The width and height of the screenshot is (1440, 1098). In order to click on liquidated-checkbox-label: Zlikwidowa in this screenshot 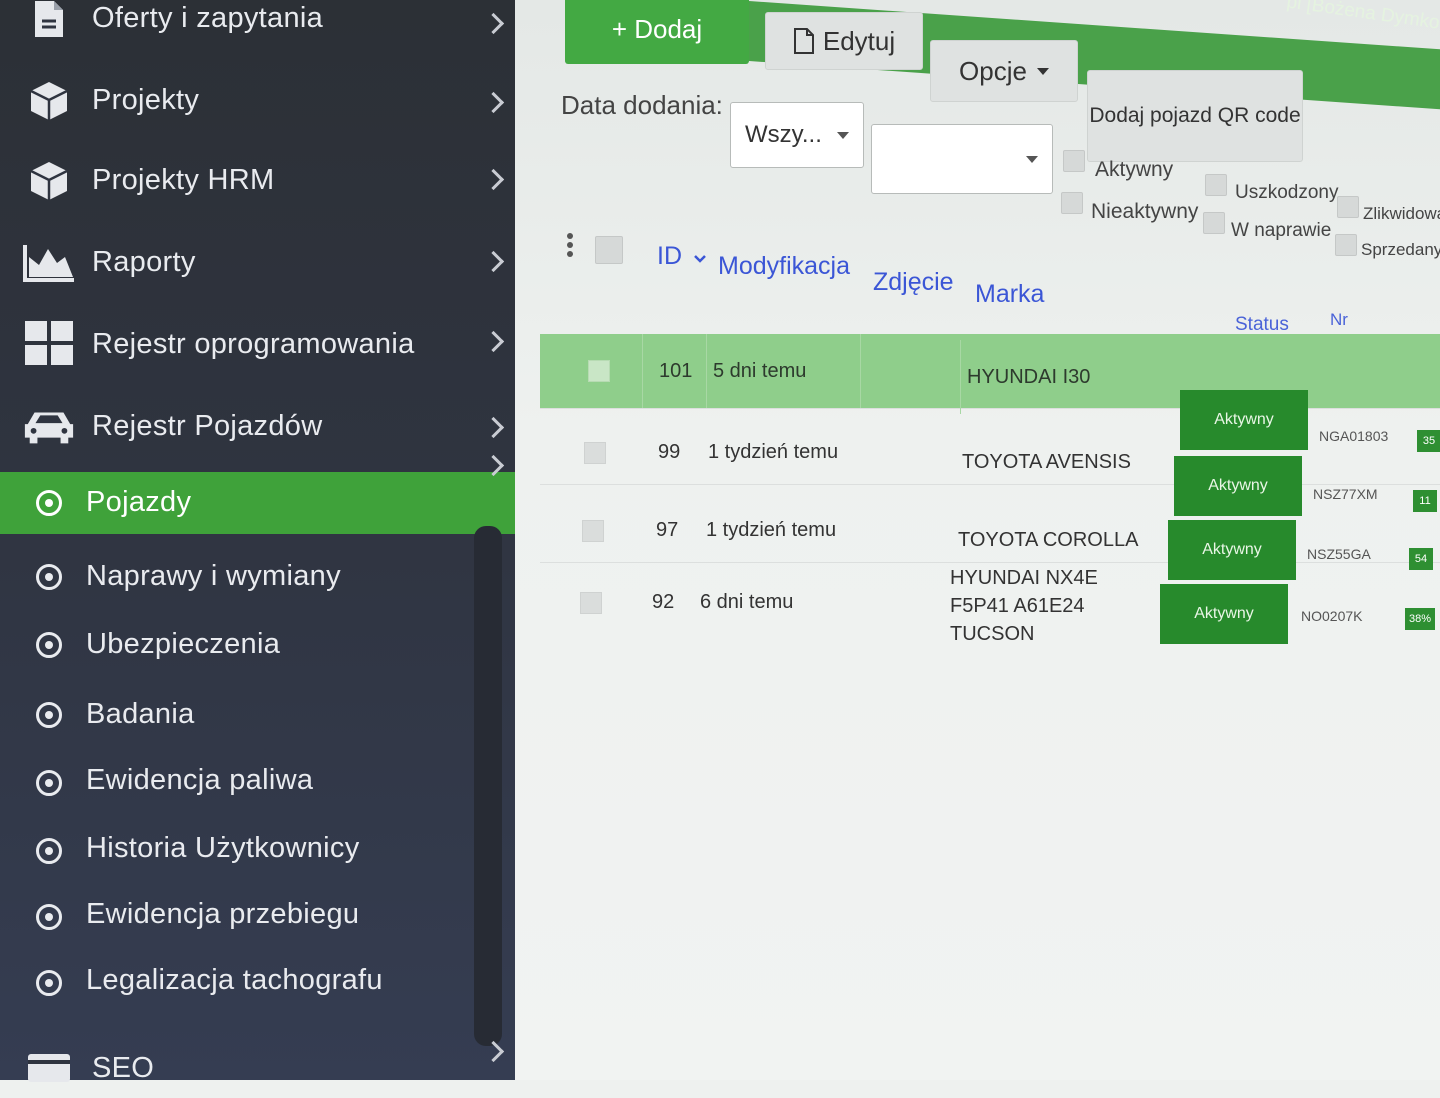, I will do `click(1401, 213)`.